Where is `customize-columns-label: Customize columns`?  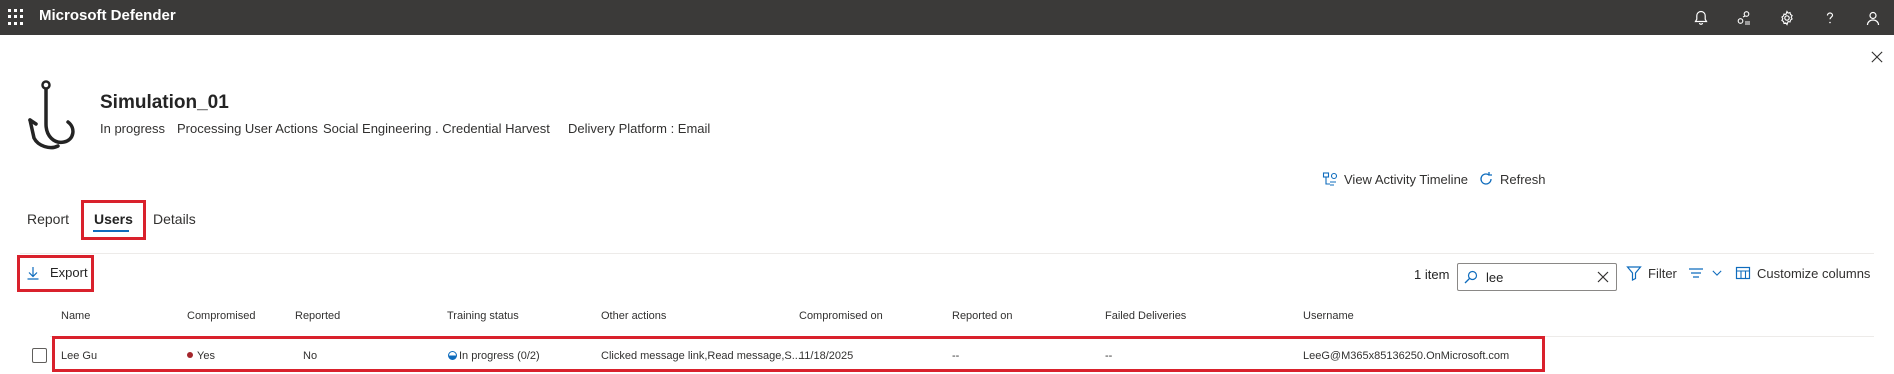 customize-columns-label: Customize columns is located at coordinates (1814, 273).